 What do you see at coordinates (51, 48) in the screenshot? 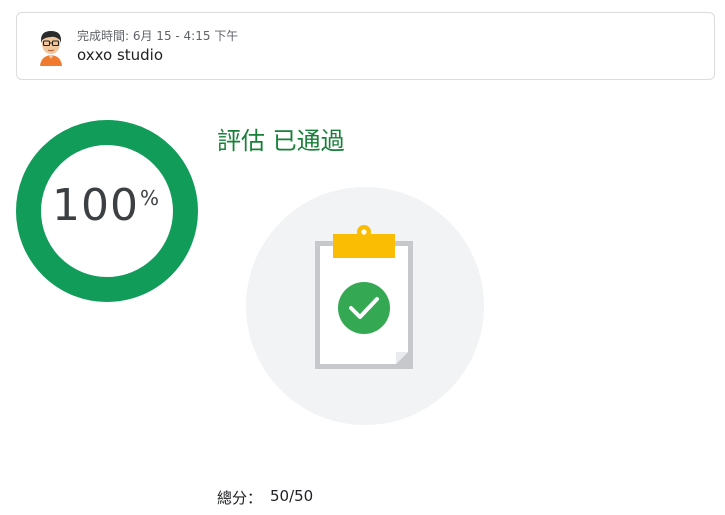
I see `user-avatar-icon` at bounding box center [51, 48].